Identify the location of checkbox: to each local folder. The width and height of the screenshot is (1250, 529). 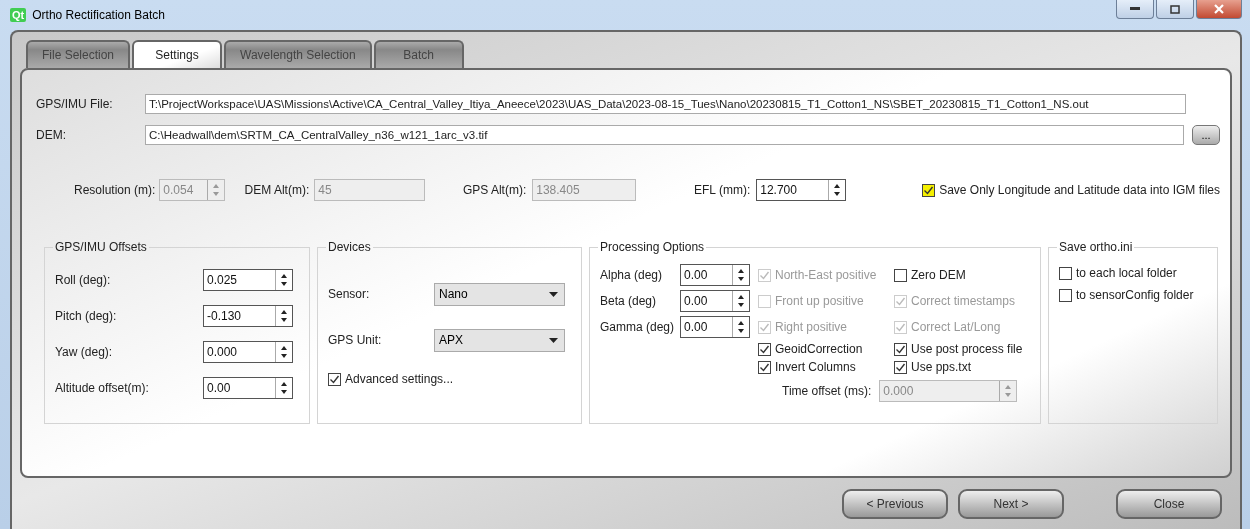
(1134, 273).